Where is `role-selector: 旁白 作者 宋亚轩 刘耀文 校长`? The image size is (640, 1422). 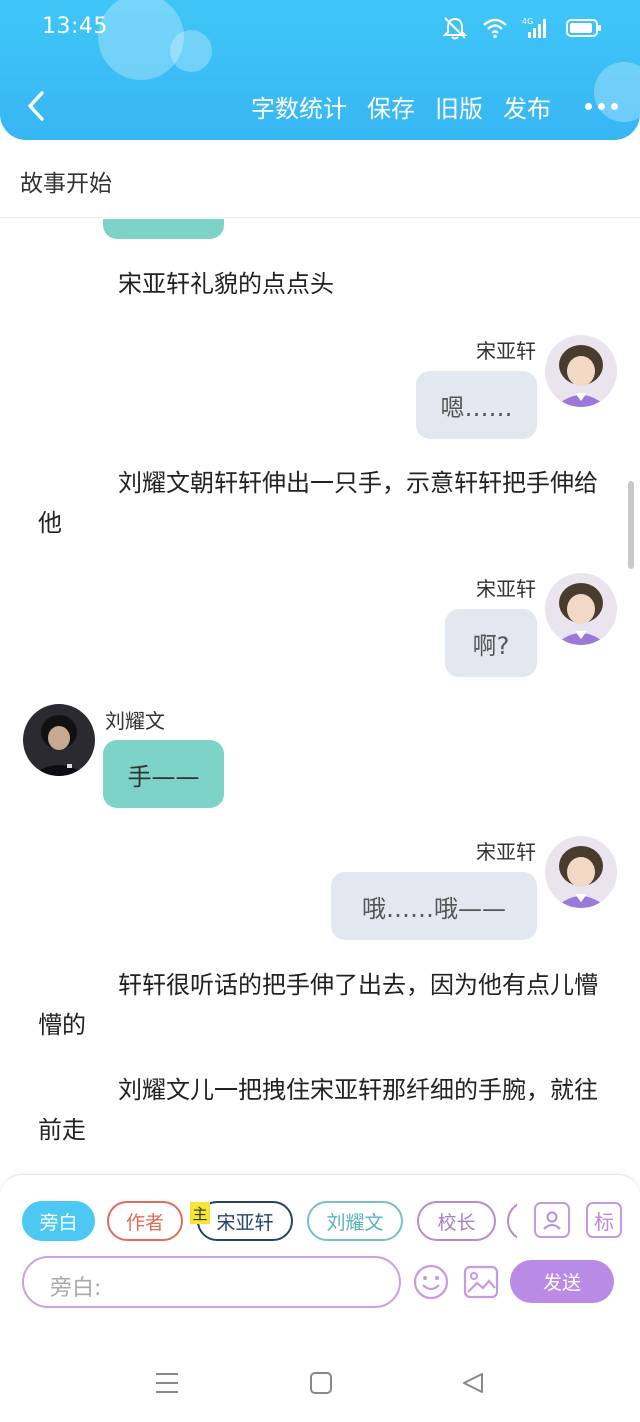
role-selector: 旁白 作者 宋亚轩 刘耀文 校长 is located at coordinates (269, 1223).